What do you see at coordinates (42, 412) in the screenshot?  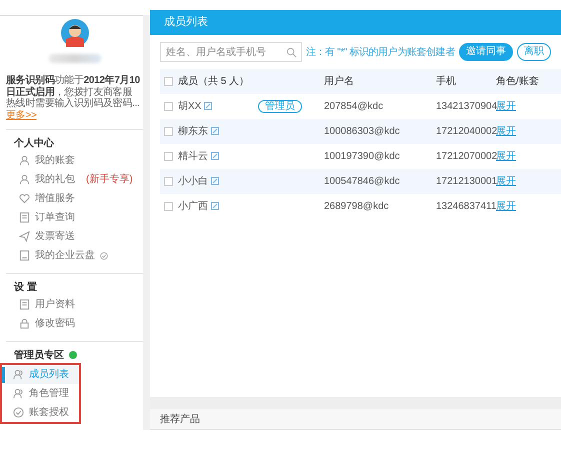 I see `sidebar-item: 账套授权` at bounding box center [42, 412].